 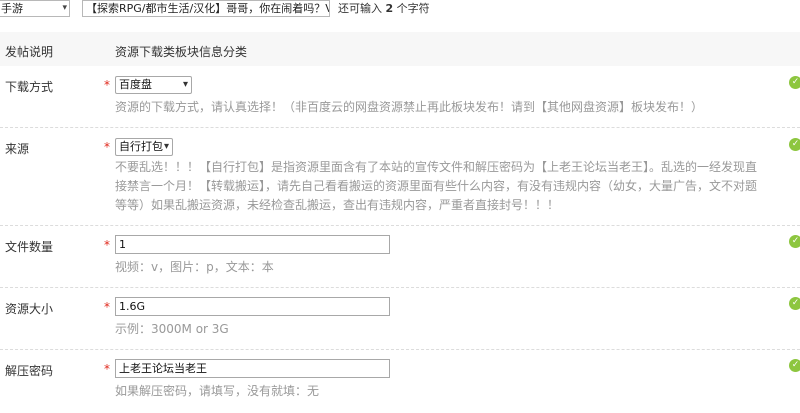 I want to click on resource-size-help: 示例：3000M or 3G, so click(x=172, y=329).